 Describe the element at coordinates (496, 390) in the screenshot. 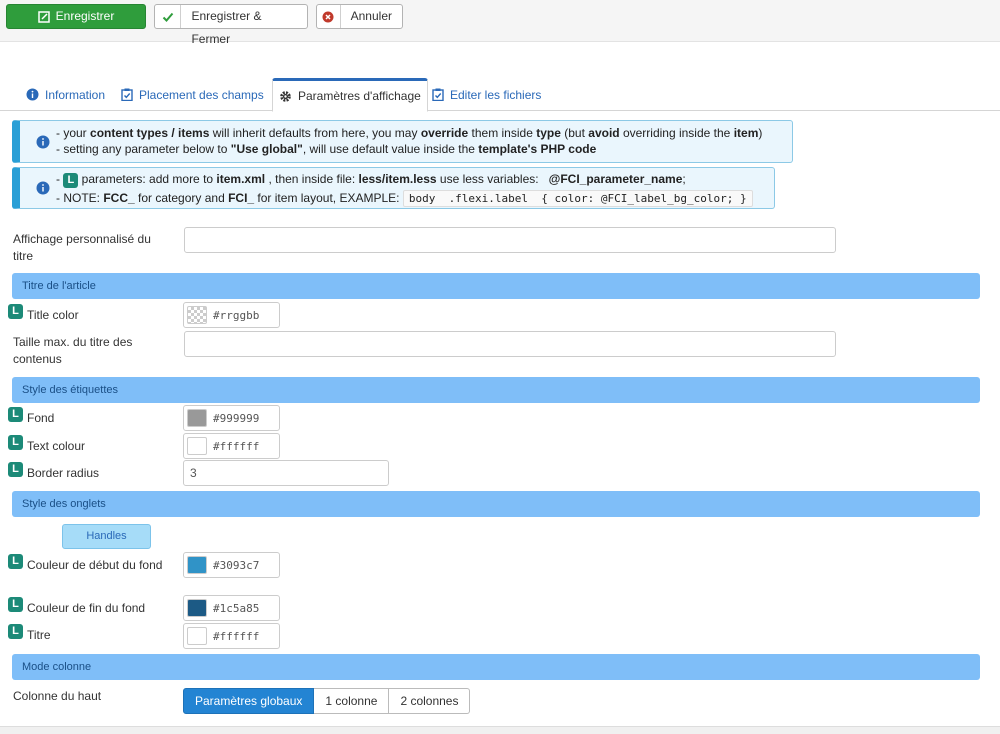

I see `section-label-style: Style des étiquettes` at that location.